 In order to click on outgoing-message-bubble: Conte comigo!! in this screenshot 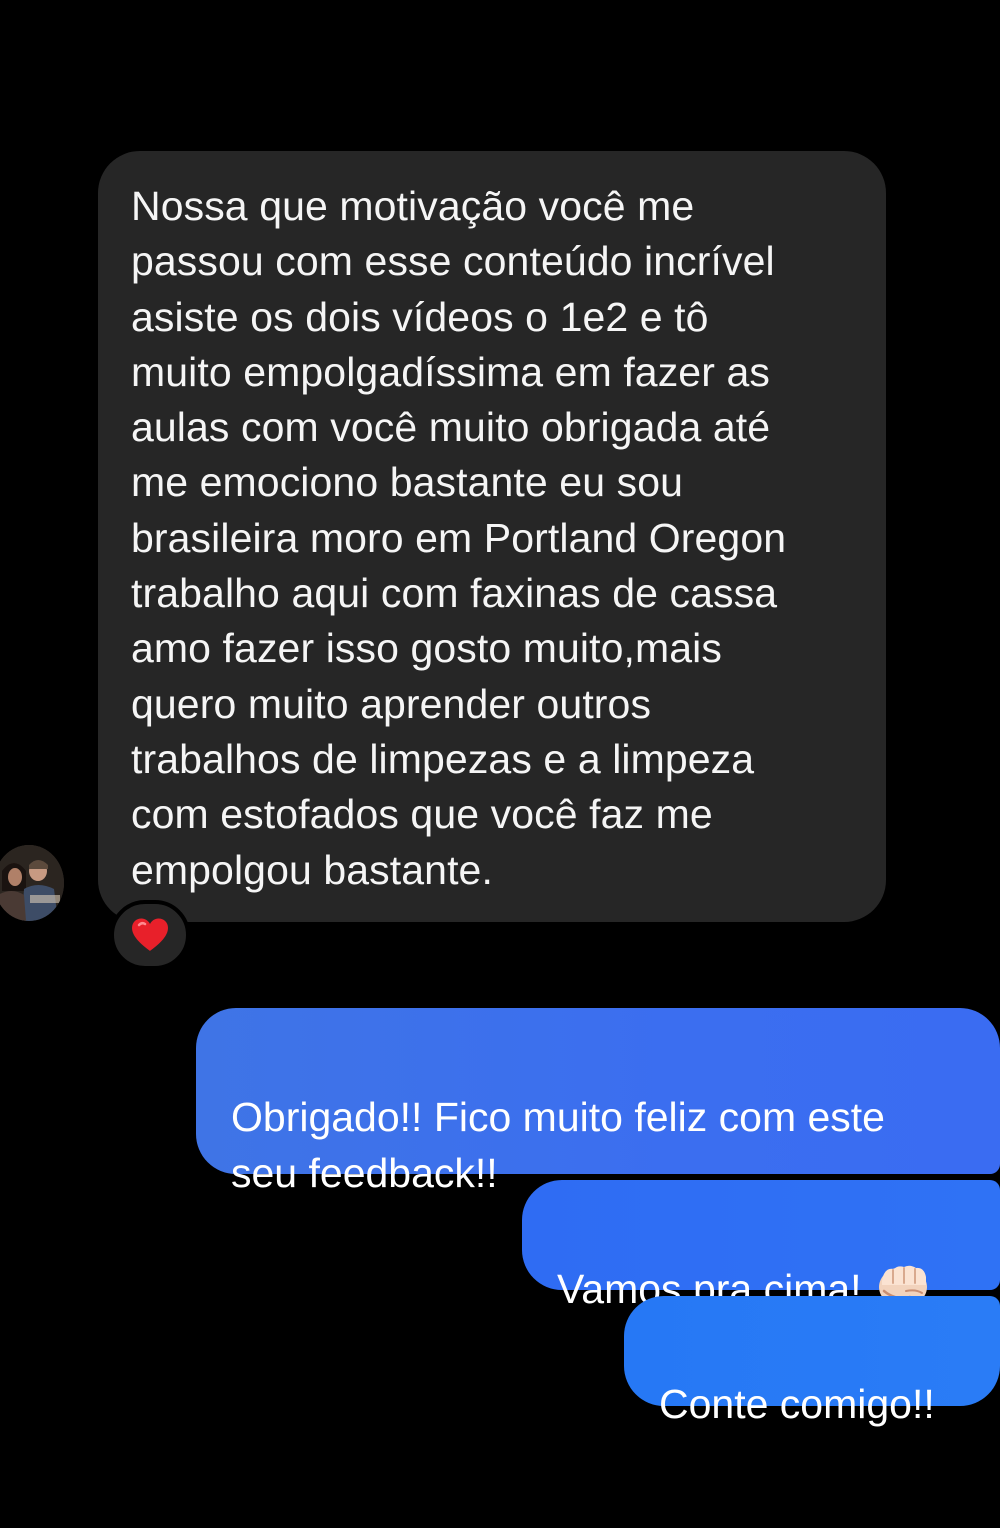, I will do `click(812, 1361)`.